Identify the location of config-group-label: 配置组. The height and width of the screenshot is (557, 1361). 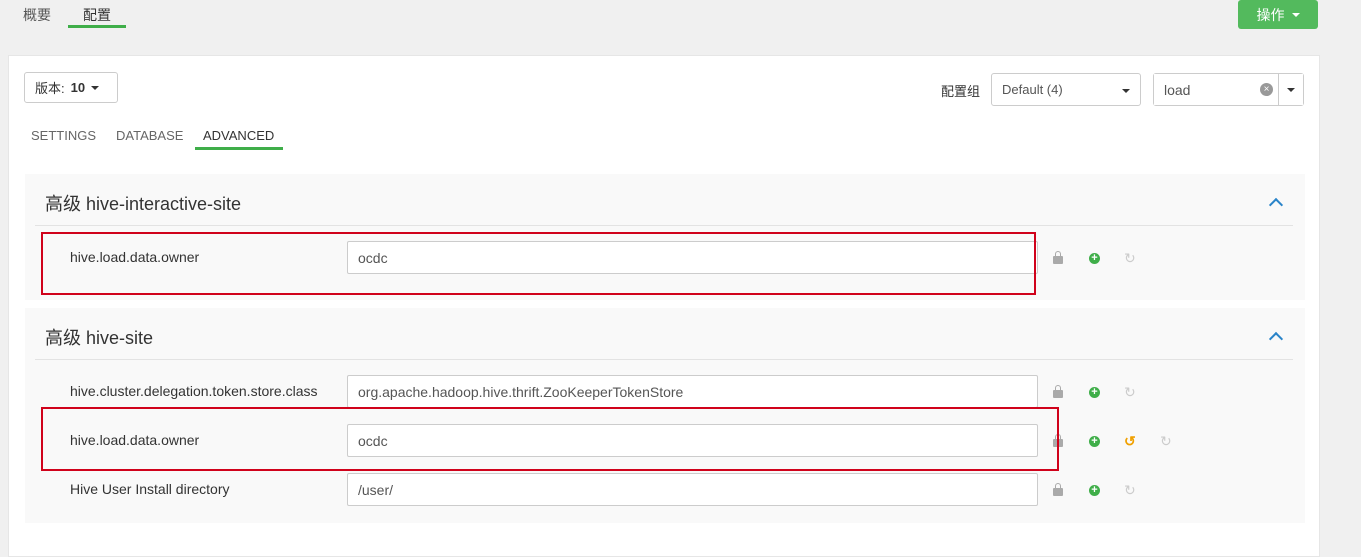
(961, 91).